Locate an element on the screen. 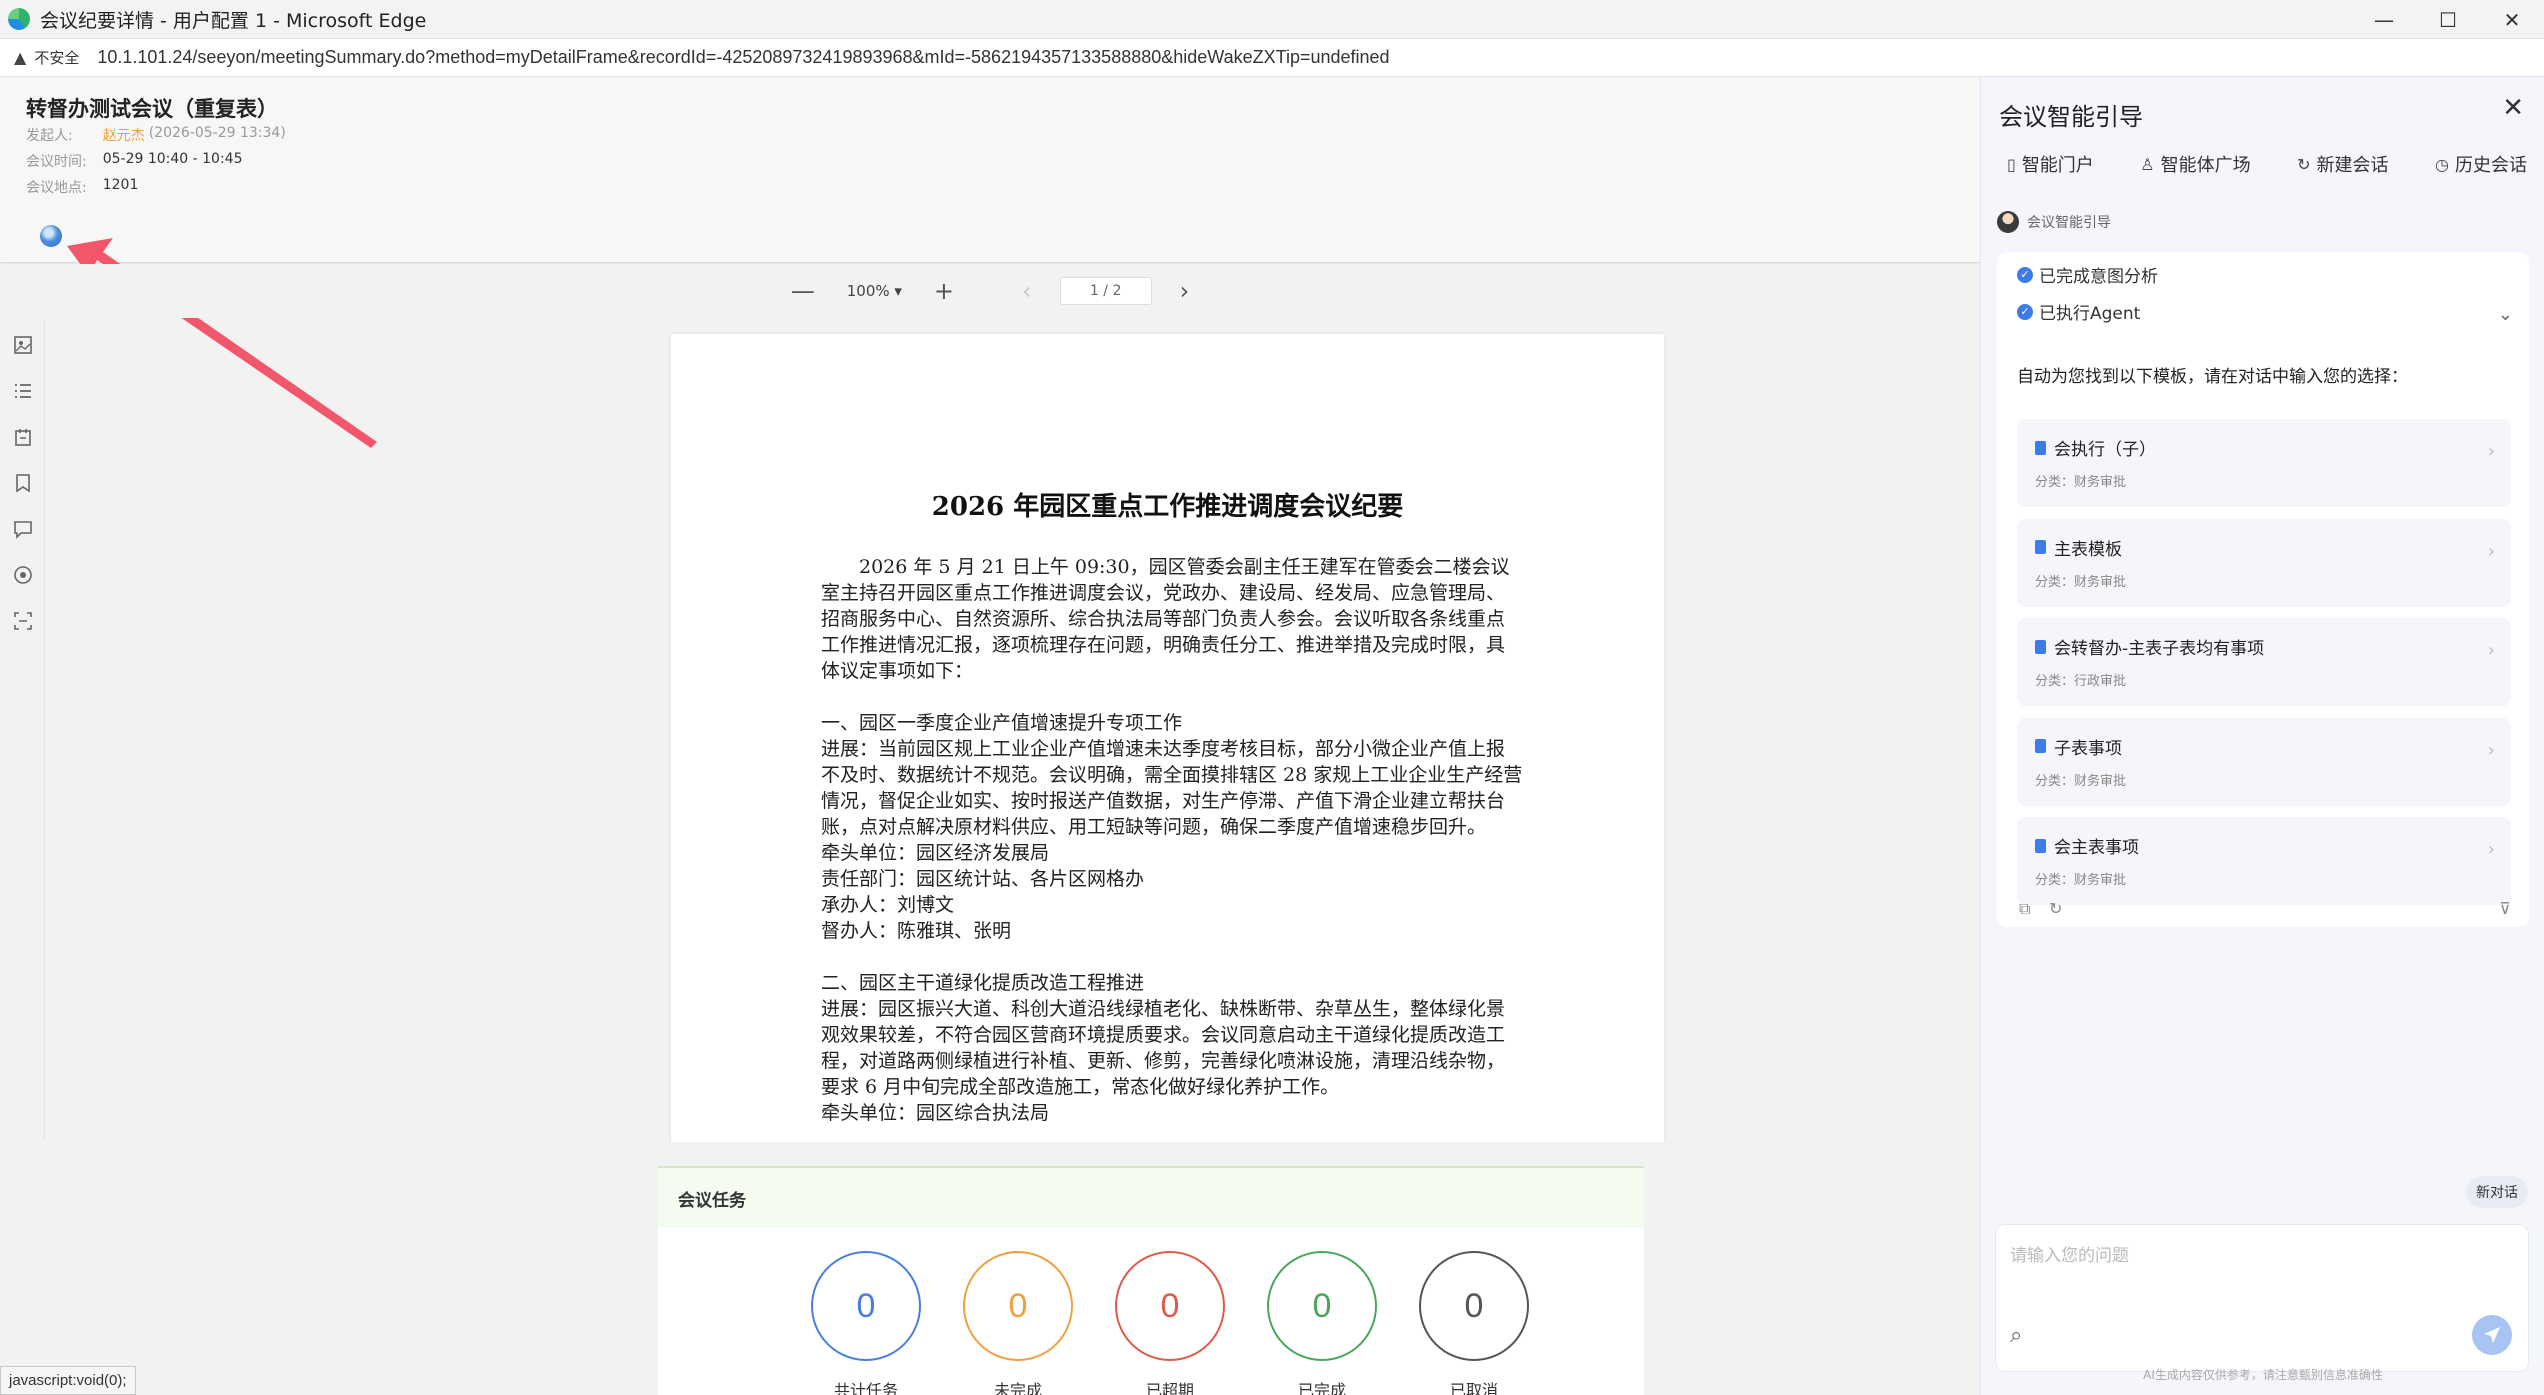 Image resolution: width=2544 pixels, height=1395 pixels. task-stat: 0 已完成 is located at coordinates (1322, 1323).